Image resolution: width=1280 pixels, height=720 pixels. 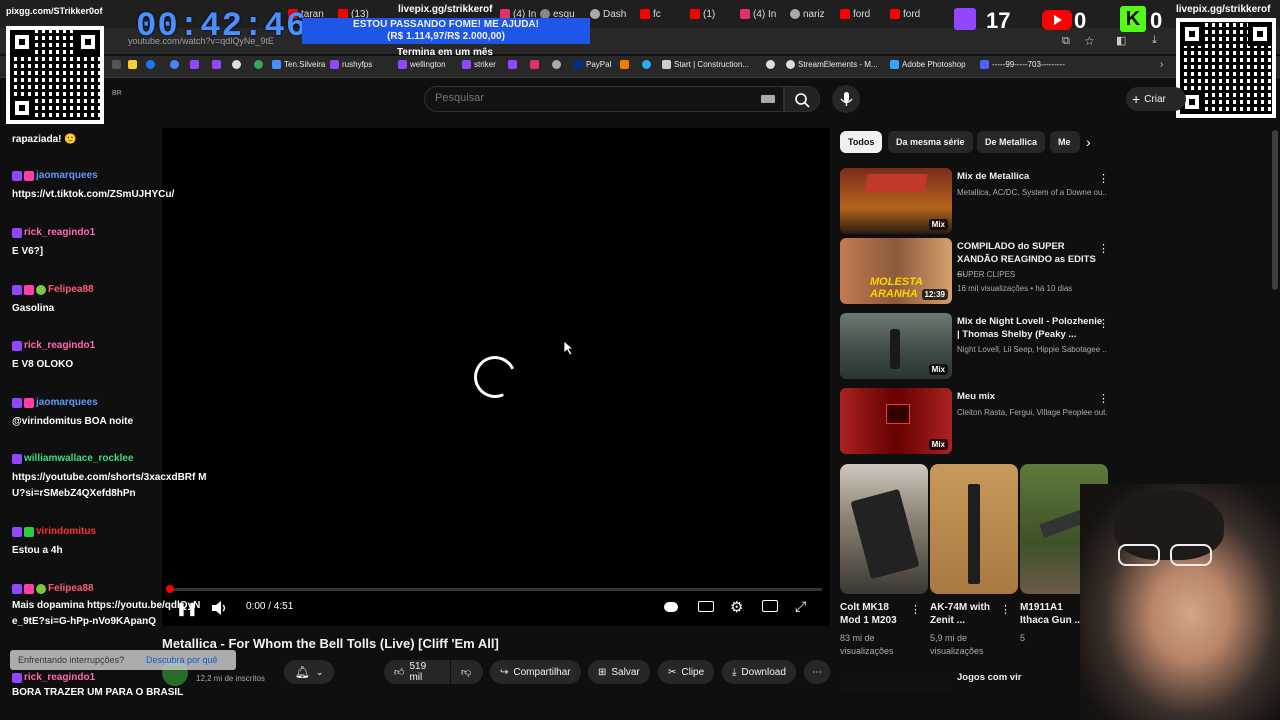 What do you see at coordinates (258, 64) in the screenshot?
I see `google-icon` at bounding box center [258, 64].